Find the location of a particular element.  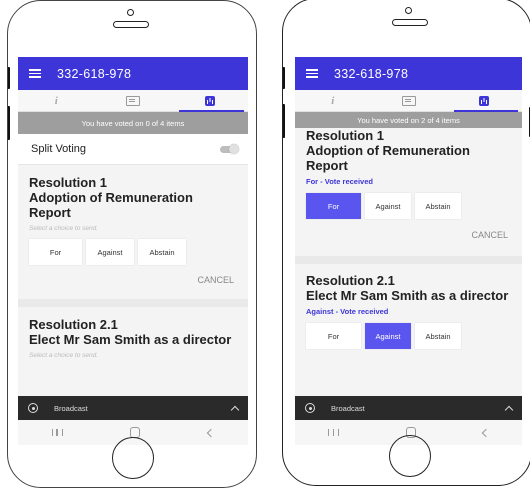

vote-status: Against - Vote received is located at coordinates (347, 311).